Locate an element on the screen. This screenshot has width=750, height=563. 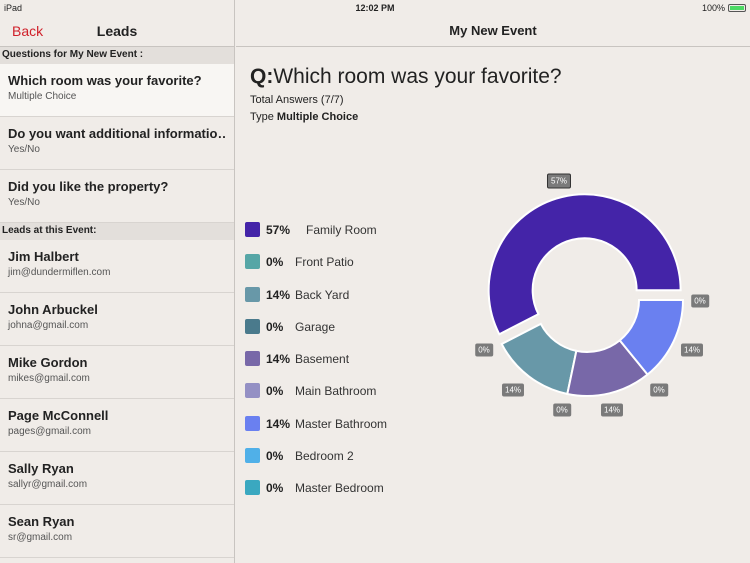
battery-percent: 100% is located at coordinates (713, 7).